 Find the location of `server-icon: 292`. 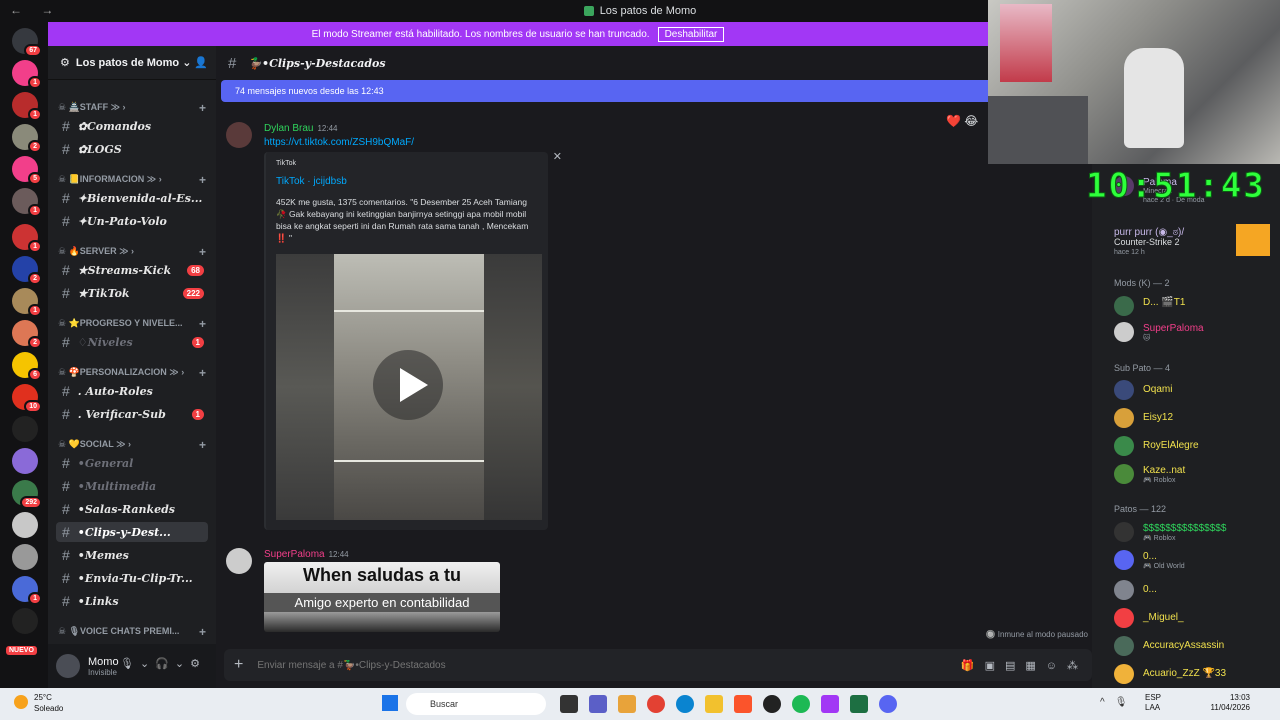

server-icon: 292 is located at coordinates (27, 494).